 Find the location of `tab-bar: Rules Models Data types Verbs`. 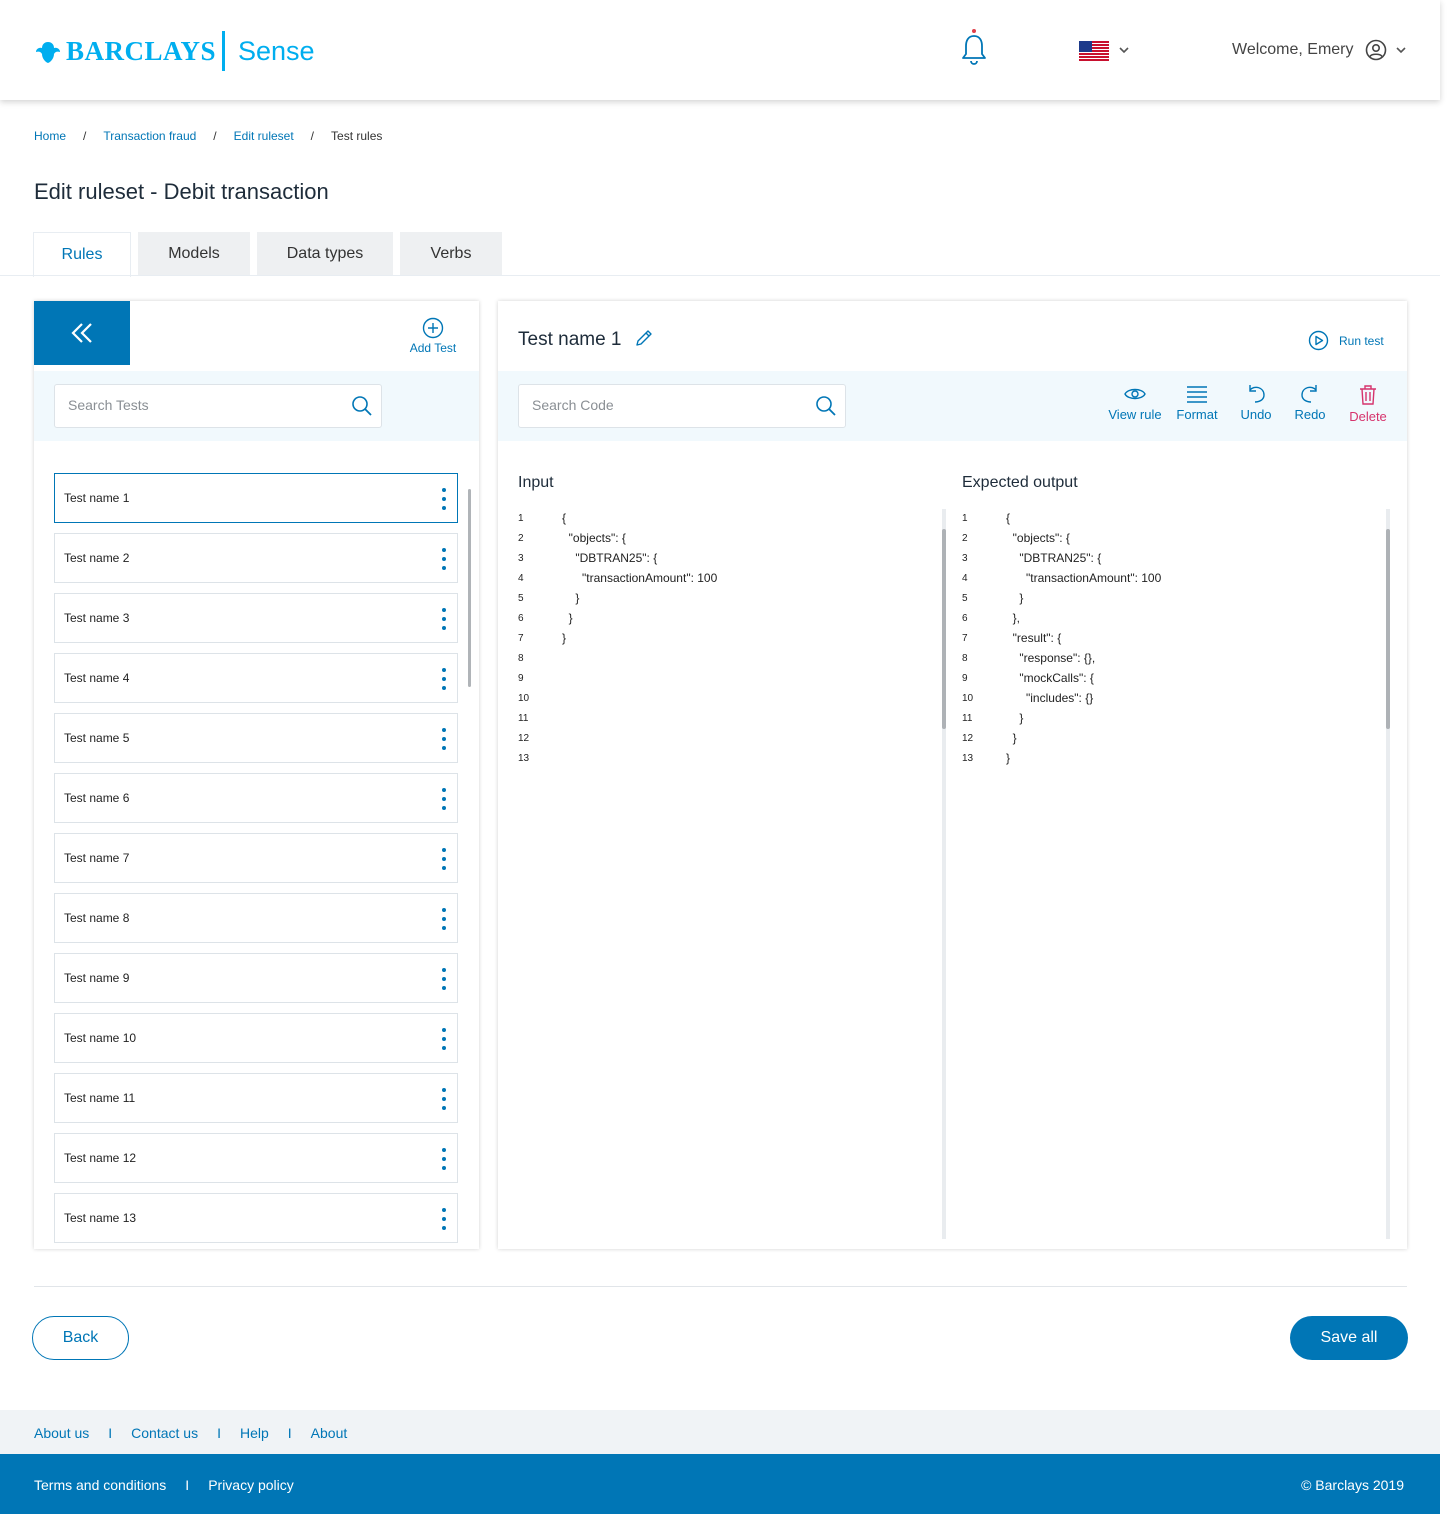

tab-bar: Rules Models Data types Verbs is located at coordinates (271, 254).